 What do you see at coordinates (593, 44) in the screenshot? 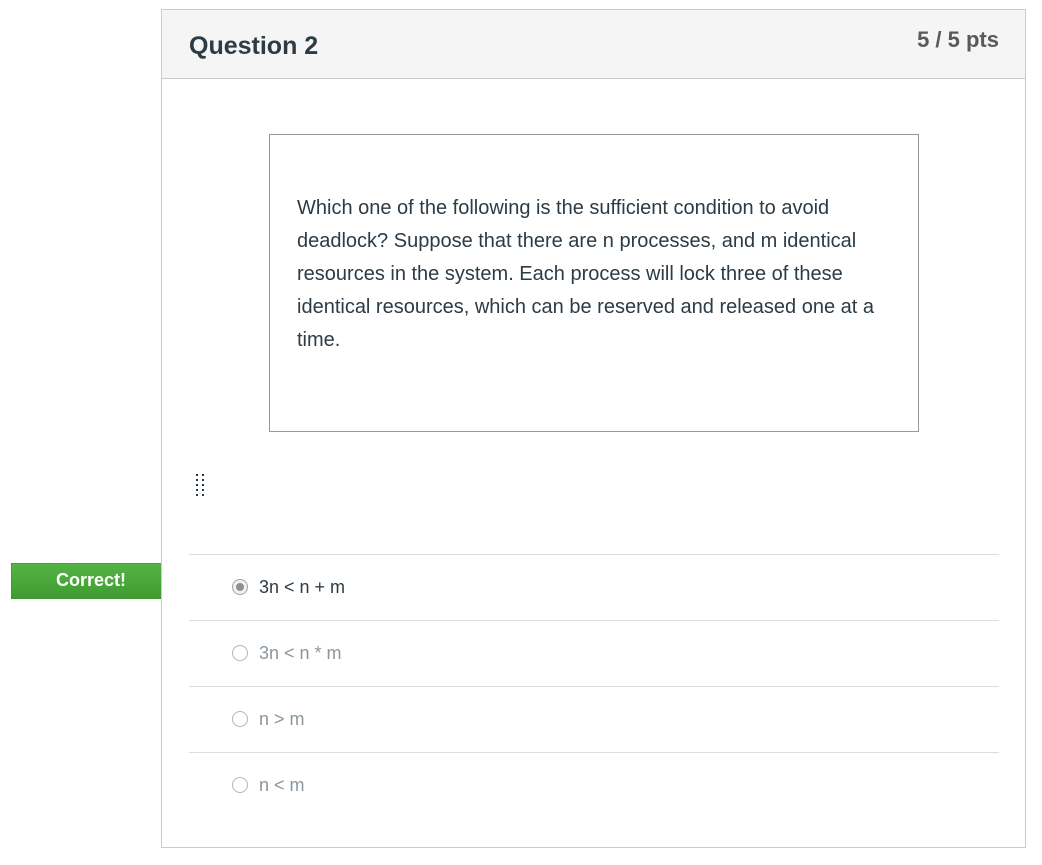
I see `question-header: Question 2 5 / 5 pts` at bounding box center [593, 44].